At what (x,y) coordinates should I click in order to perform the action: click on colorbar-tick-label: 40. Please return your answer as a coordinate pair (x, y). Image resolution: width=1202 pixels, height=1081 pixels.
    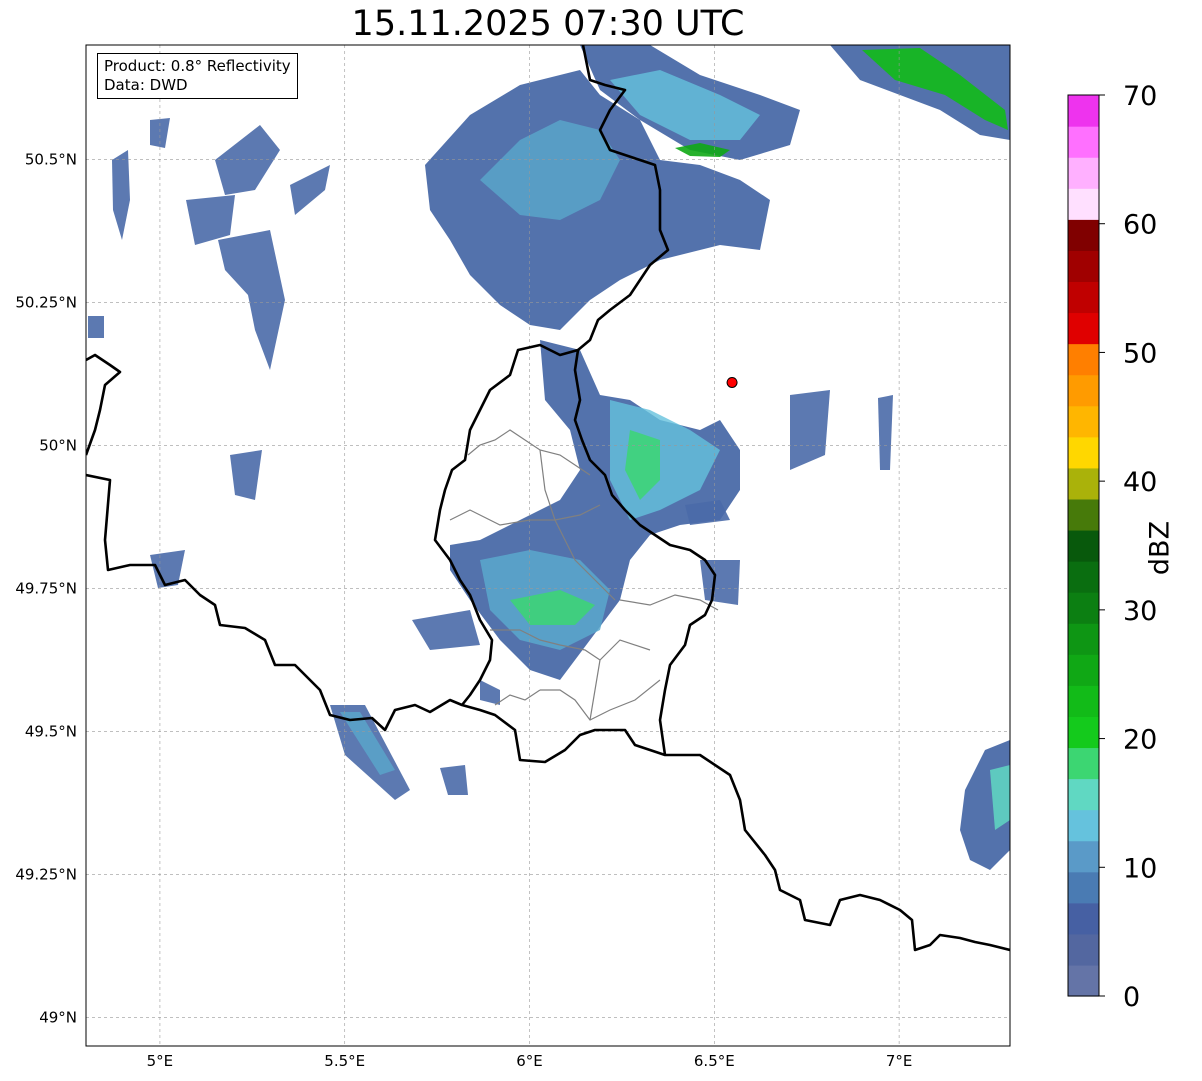
    Looking at the image, I should click on (1140, 482).